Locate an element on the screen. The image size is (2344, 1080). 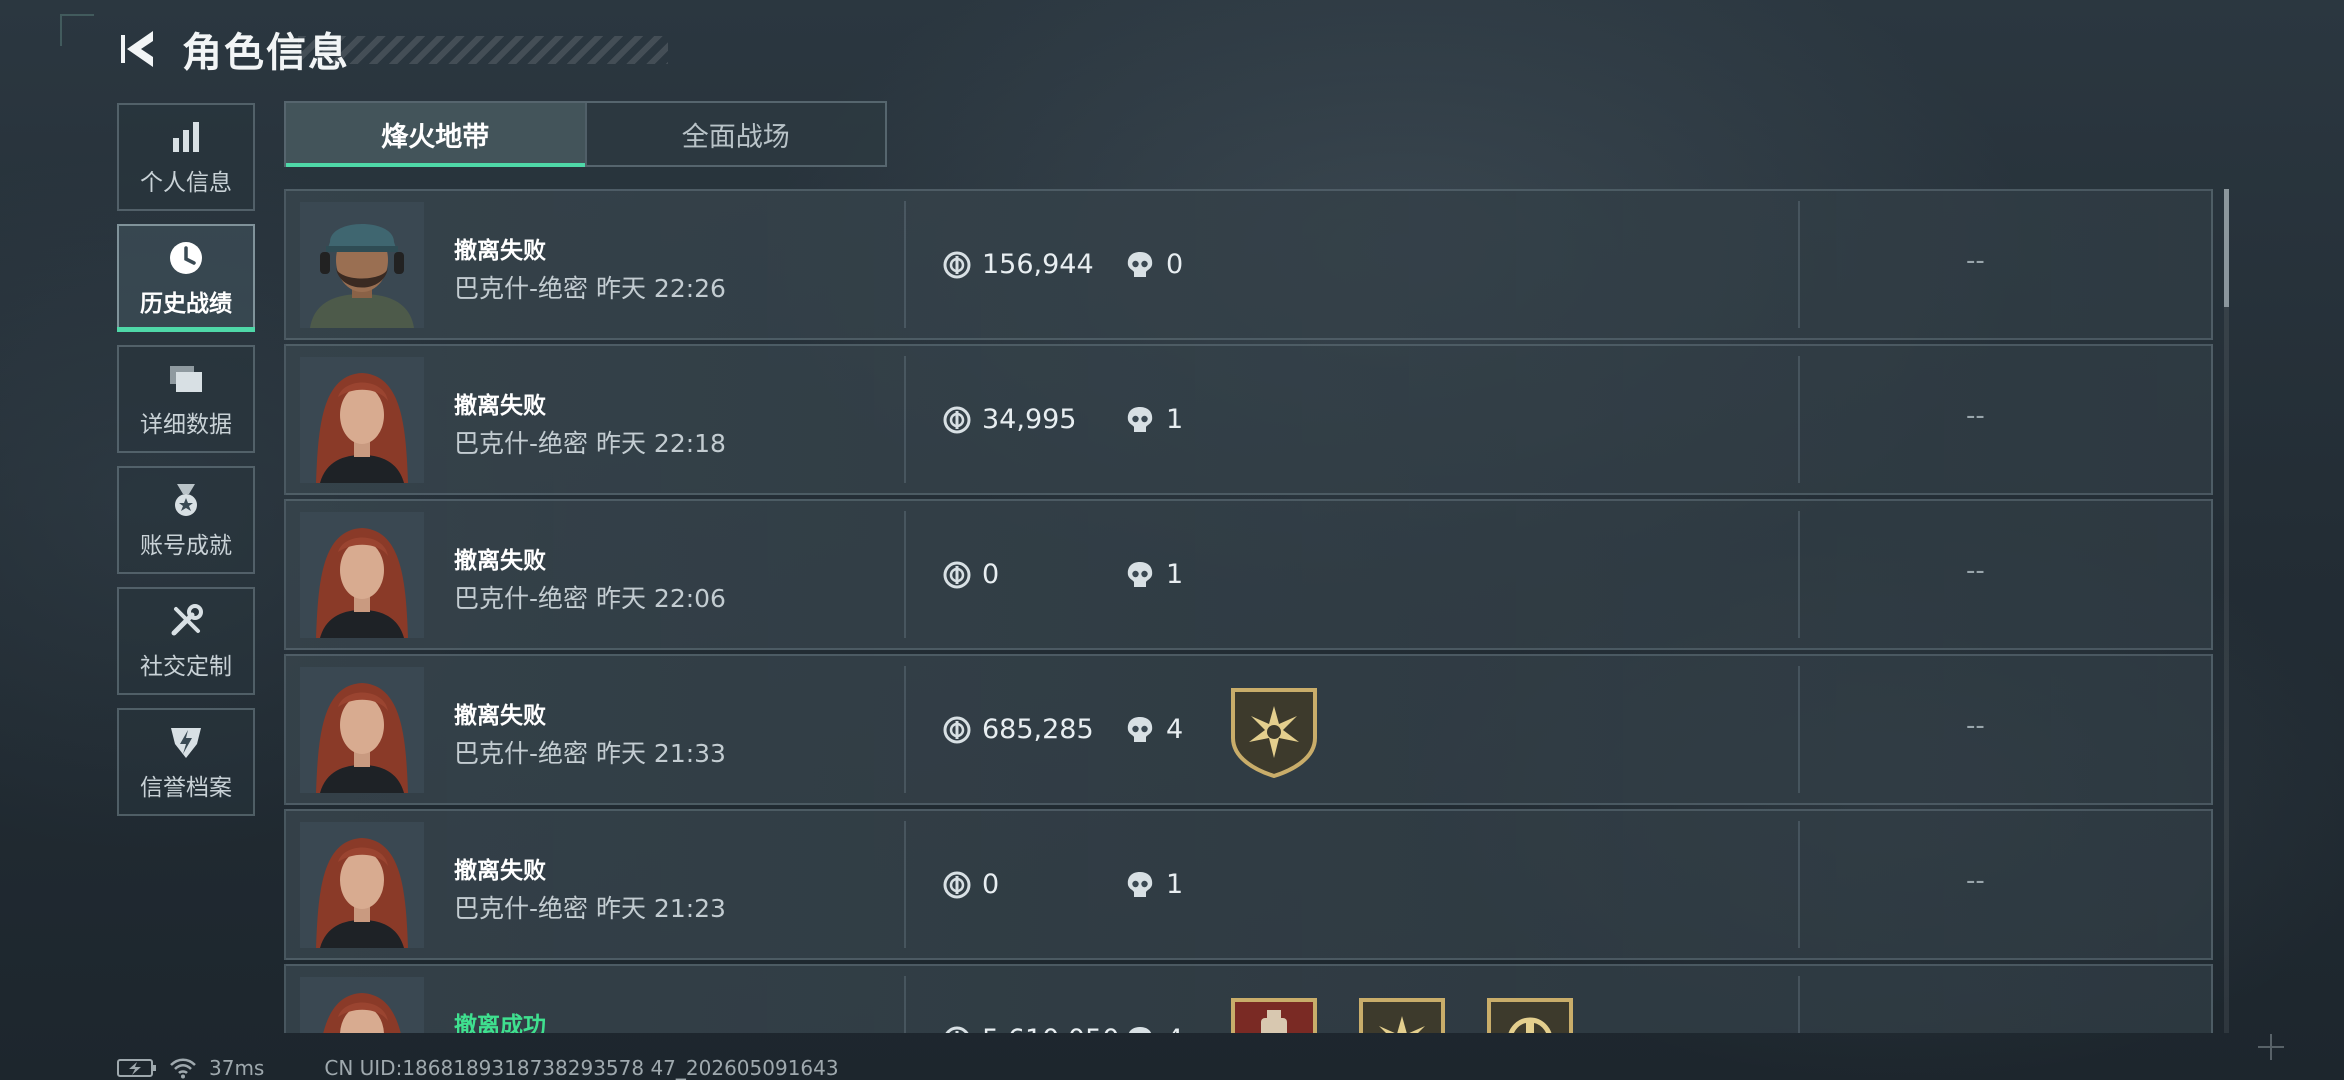
sidebar-item-label: 个人信息 is located at coordinates (186, 183).